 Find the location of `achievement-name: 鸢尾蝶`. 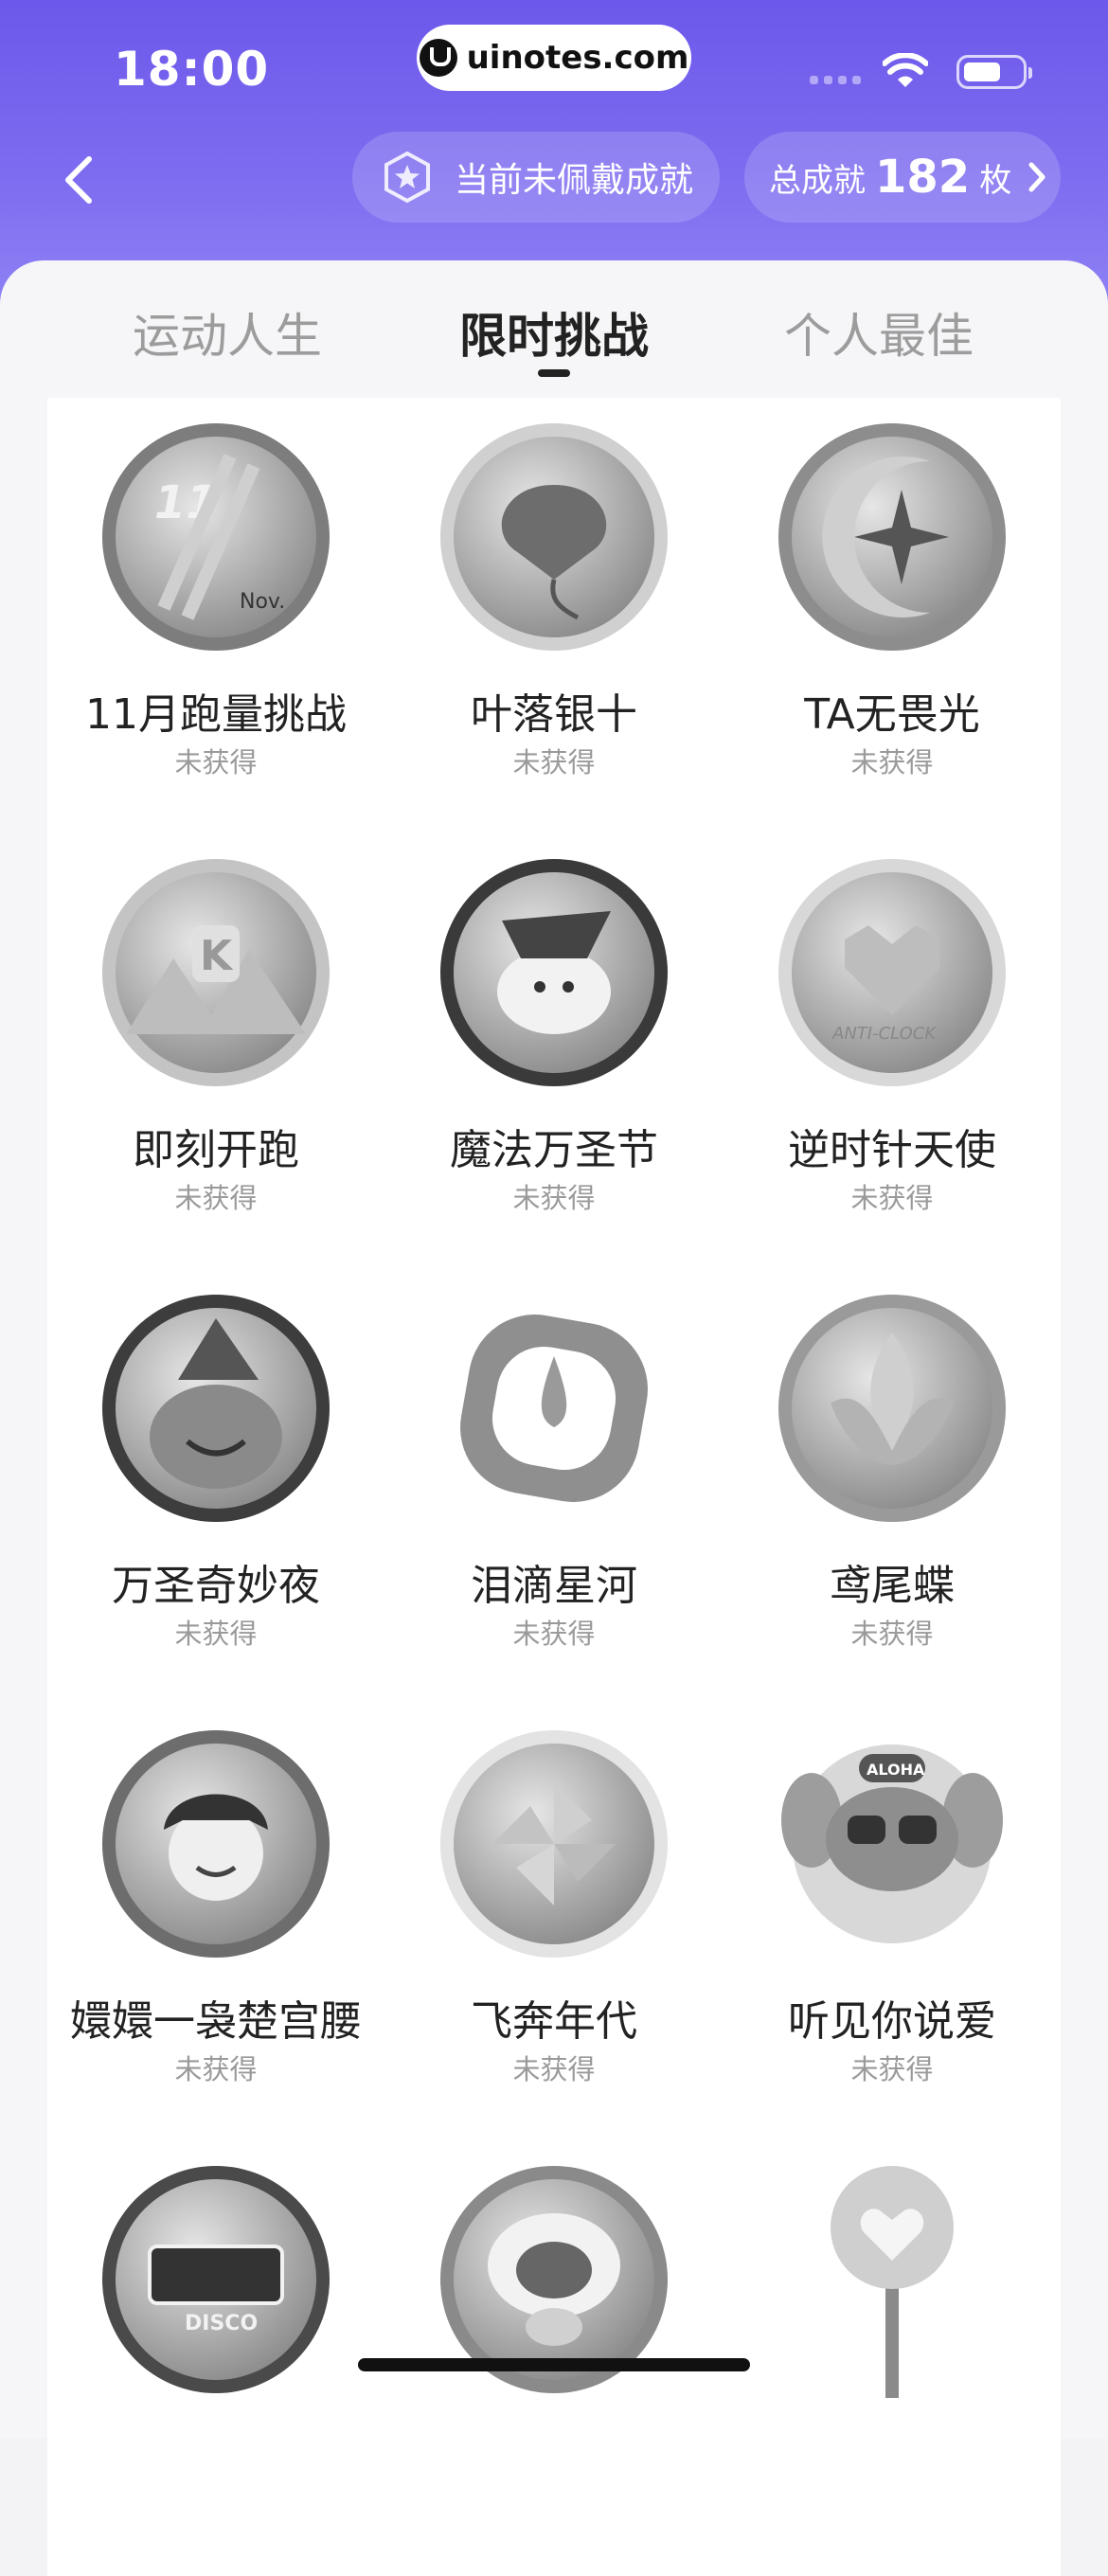

achievement-name: 鸢尾蝶 is located at coordinates (892, 1586).